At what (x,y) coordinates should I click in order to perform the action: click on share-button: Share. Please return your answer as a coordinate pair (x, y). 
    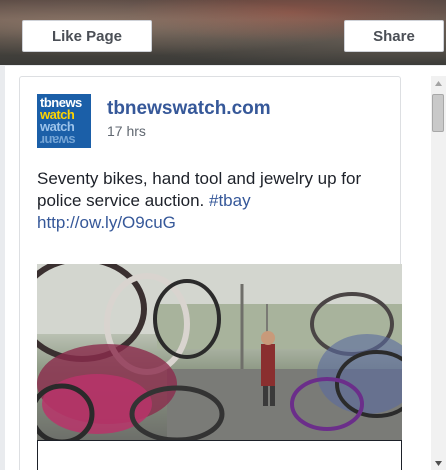
    Looking at the image, I should click on (394, 36).